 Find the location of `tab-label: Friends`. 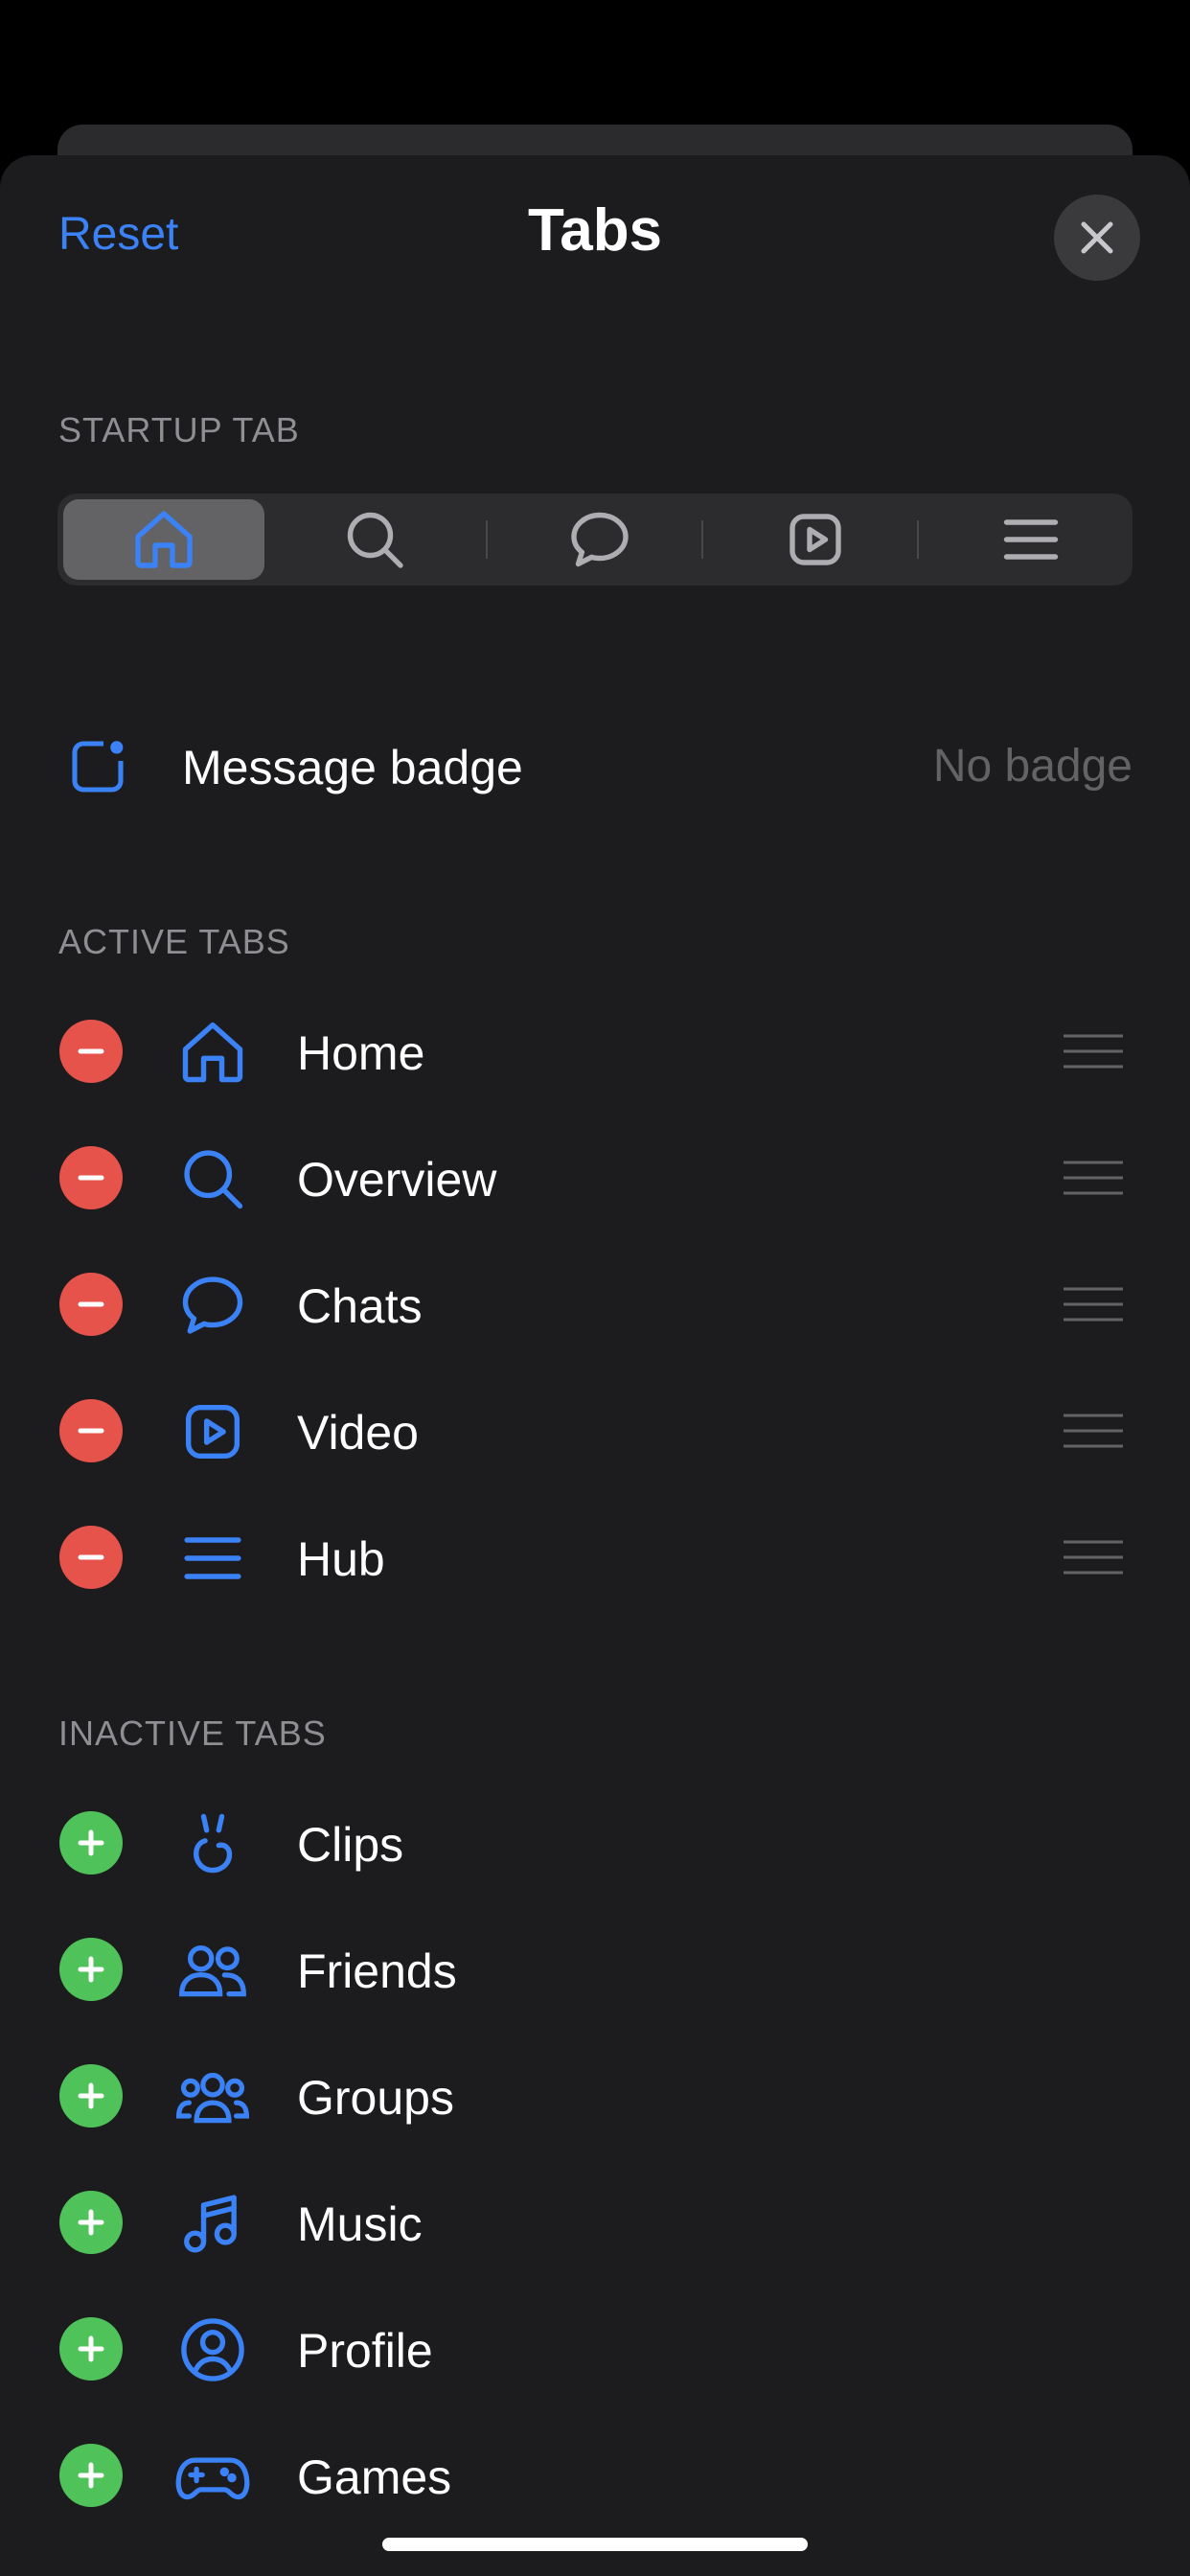

tab-label: Friends is located at coordinates (377, 1971).